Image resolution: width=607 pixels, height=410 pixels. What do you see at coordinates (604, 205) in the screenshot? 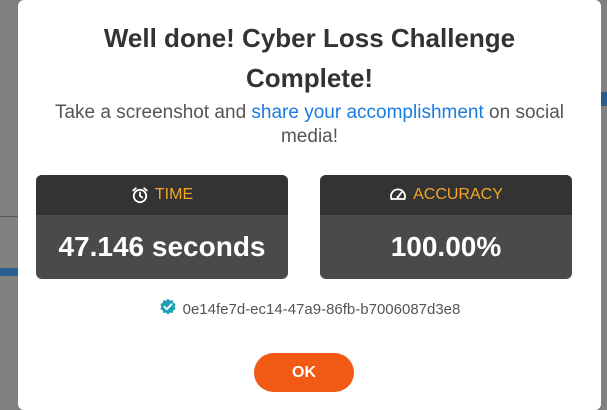
I see `background-page-right` at bounding box center [604, 205].